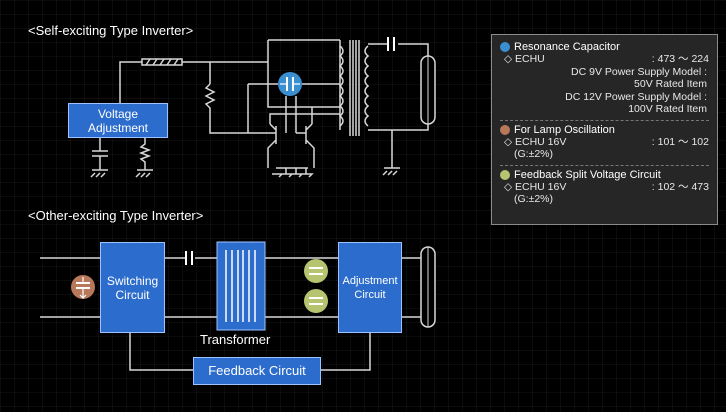 The width and height of the screenshot is (726, 412). What do you see at coordinates (604, 199) in the screenshot?
I see `legend-feedback-tolerance-row: (G:±2%)` at bounding box center [604, 199].